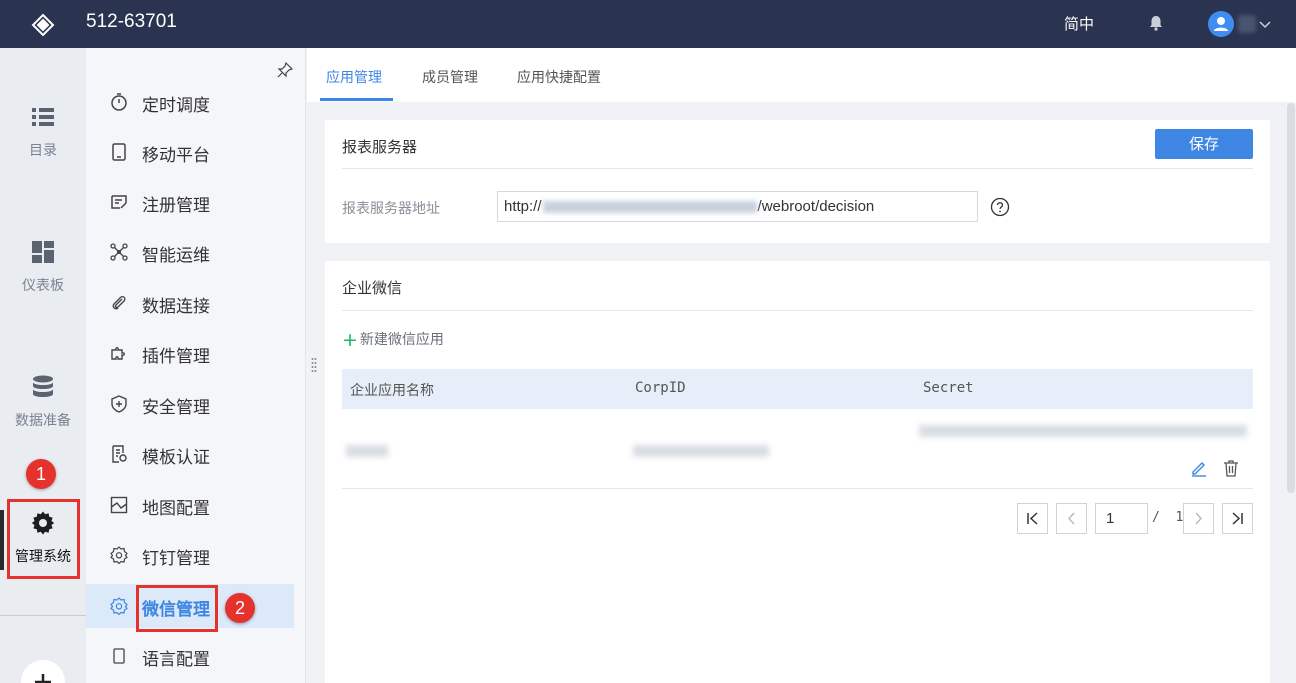 This screenshot has height=683, width=1296. I want to click on map-icon, so click(119, 505).